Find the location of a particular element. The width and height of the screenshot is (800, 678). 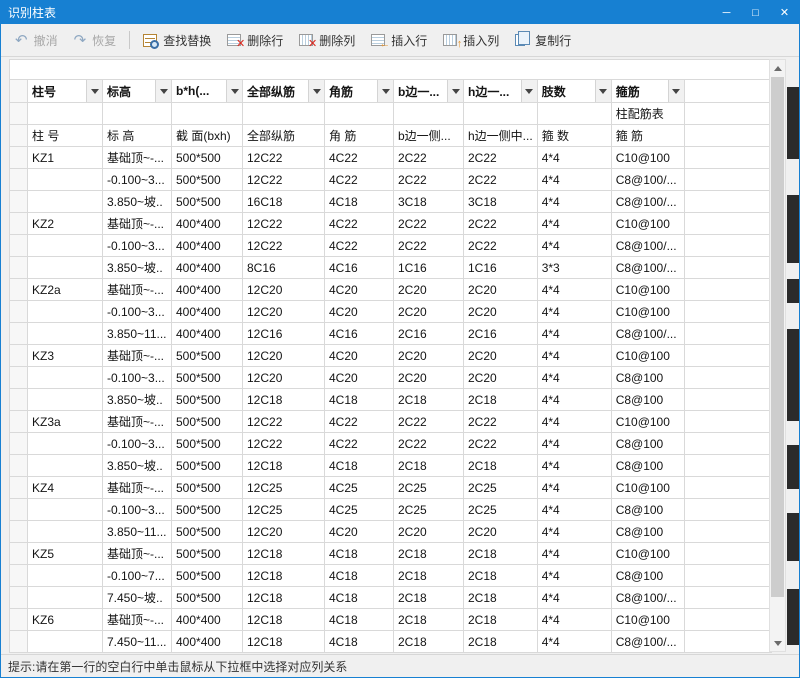

grid-subheader-cell: 柱 号 is located at coordinates (65, 135).